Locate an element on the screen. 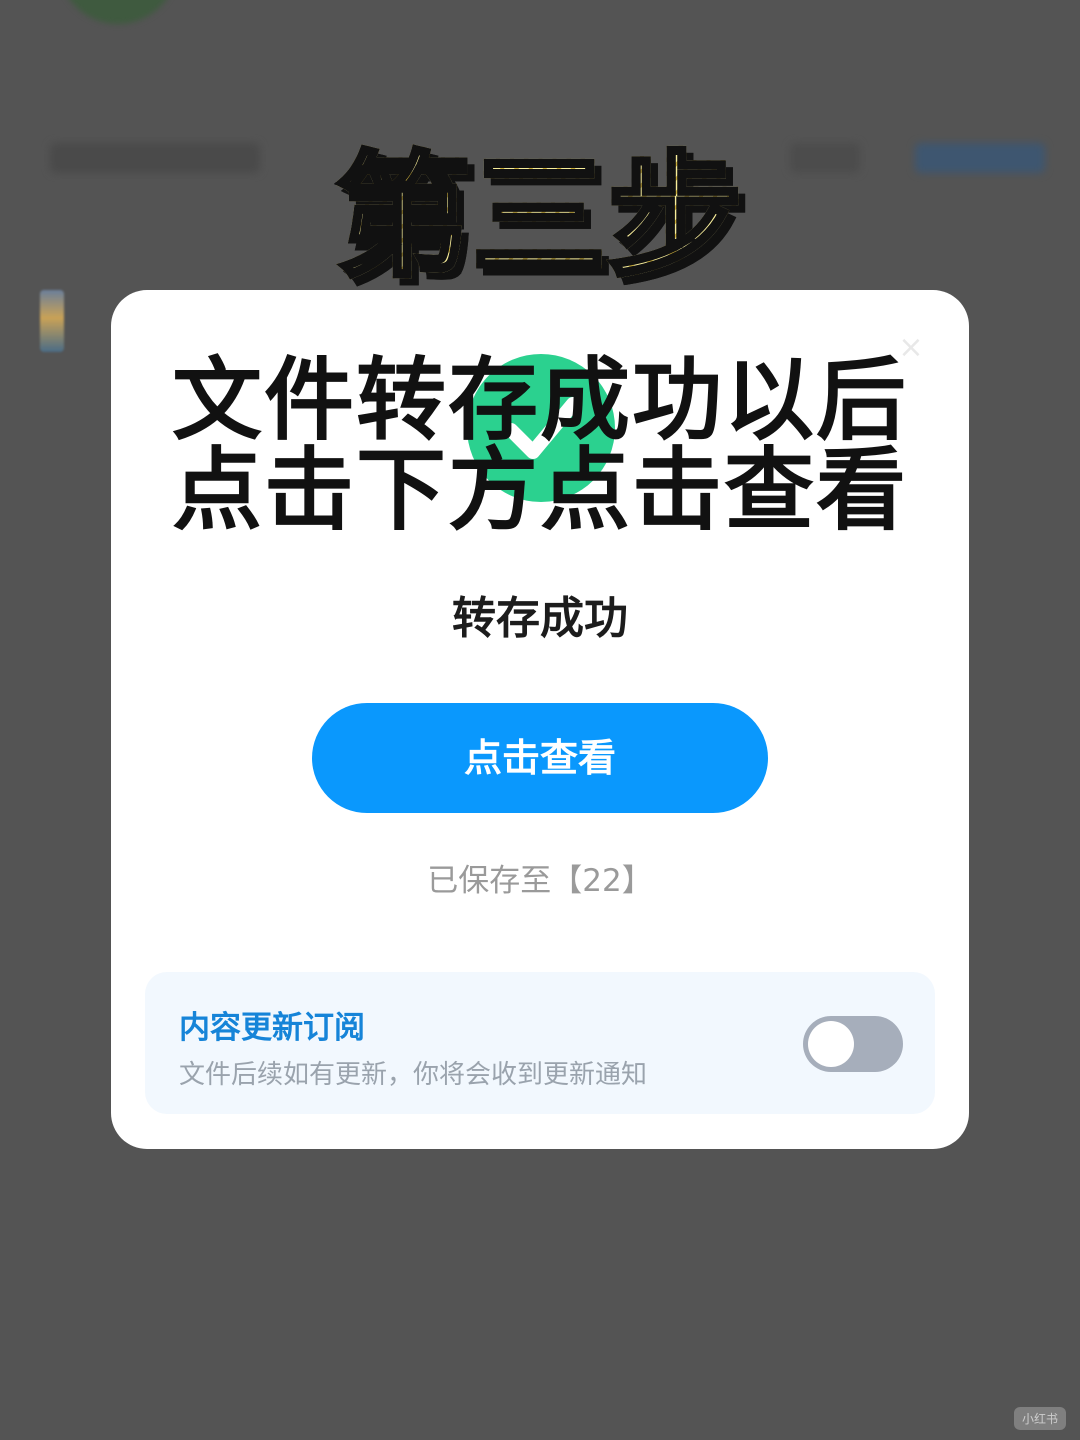  saved-location-text: 已保存至【22】 is located at coordinates (540, 881).